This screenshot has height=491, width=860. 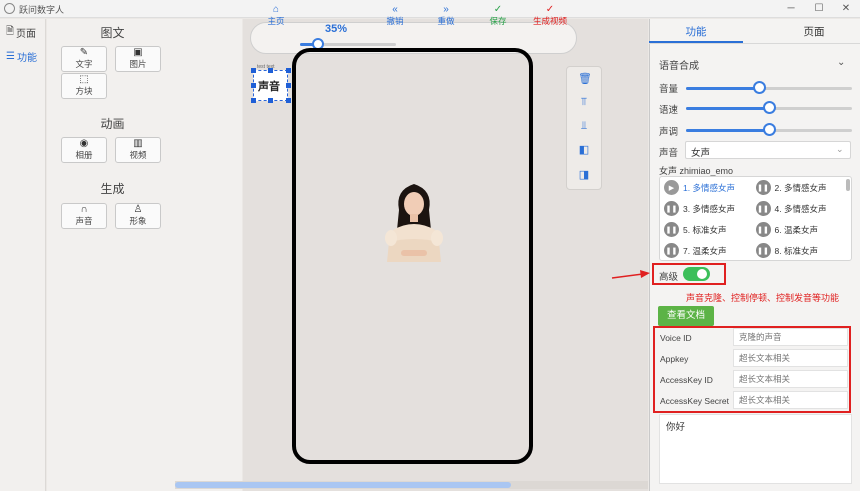 I want to click on close-button: ✕, so click(x=846, y=9).